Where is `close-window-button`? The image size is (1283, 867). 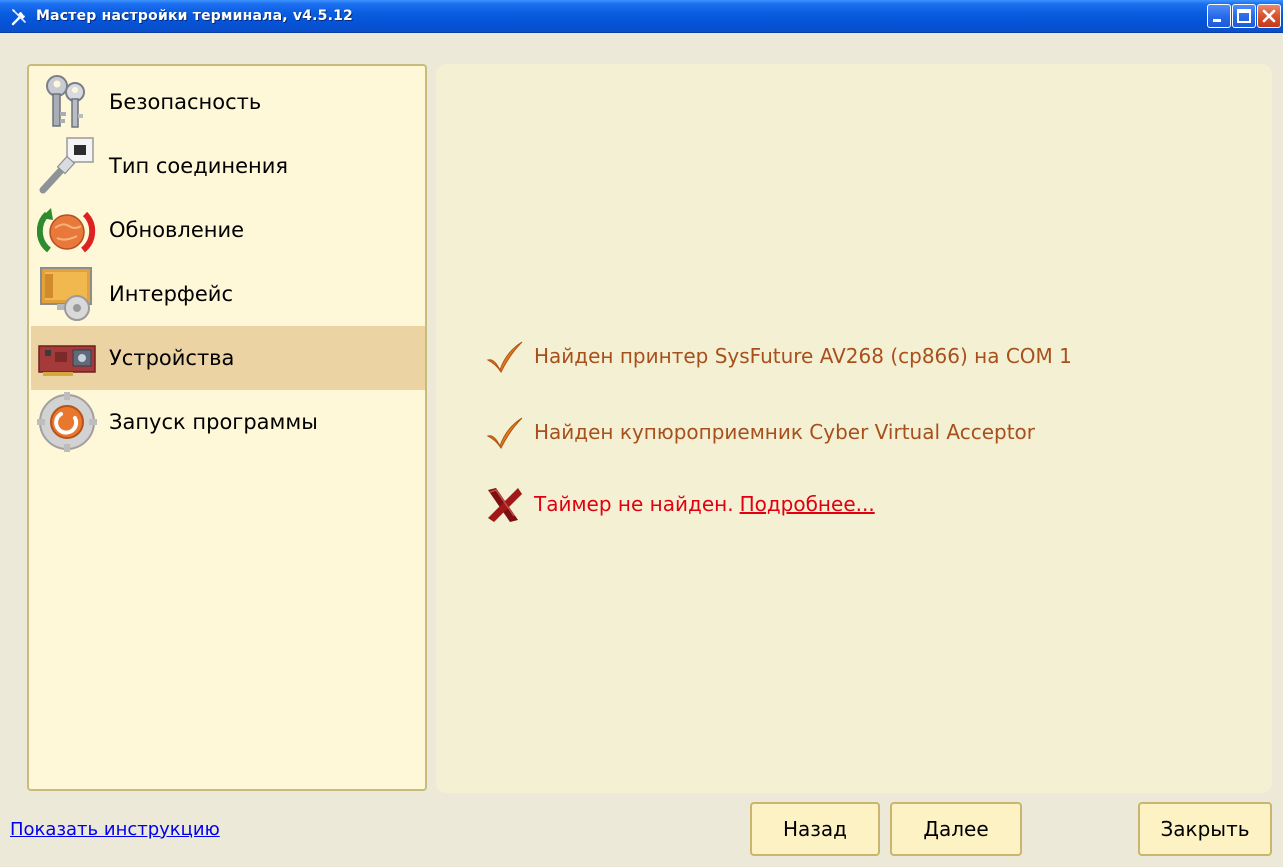
close-window-button is located at coordinates (1269, 16).